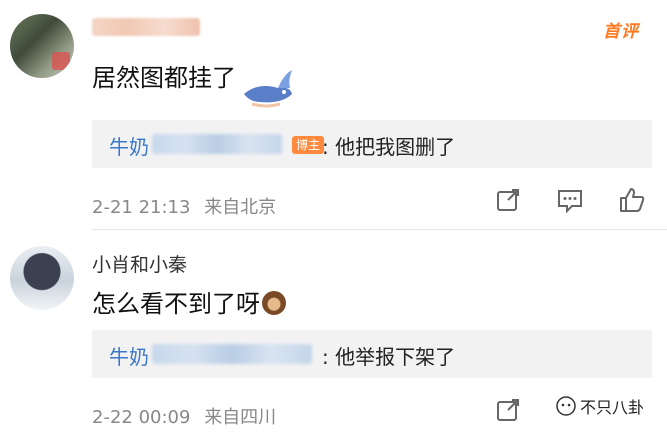  I want to click on comment-actions, so click(574, 201).